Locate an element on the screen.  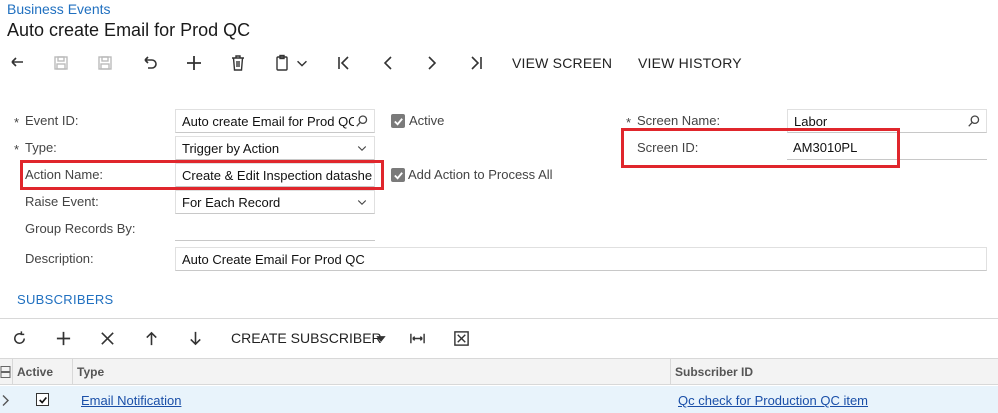
action-name-select: Create & Edit Inspection datashe is located at coordinates (275, 175).